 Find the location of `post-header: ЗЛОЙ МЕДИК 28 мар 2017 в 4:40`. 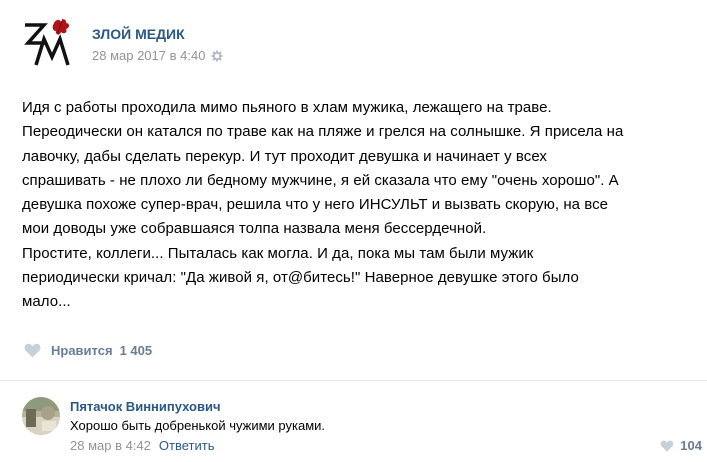

post-header: ЗЛОЙ МЕДИК 28 мар 2017 в 4:40 is located at coordinates (352, 45).